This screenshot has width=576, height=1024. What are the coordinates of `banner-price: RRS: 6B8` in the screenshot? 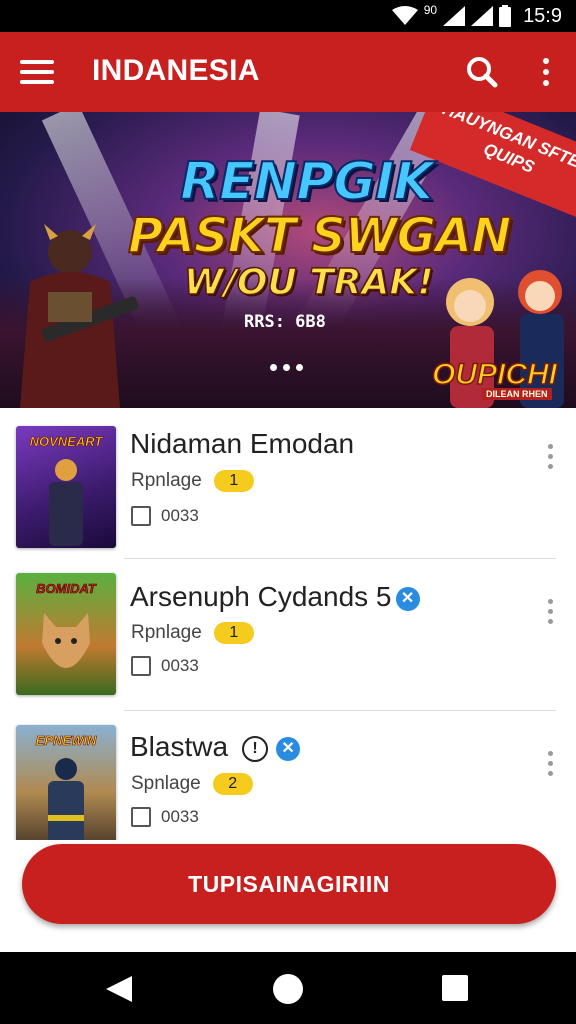 It's located at (285, 322).